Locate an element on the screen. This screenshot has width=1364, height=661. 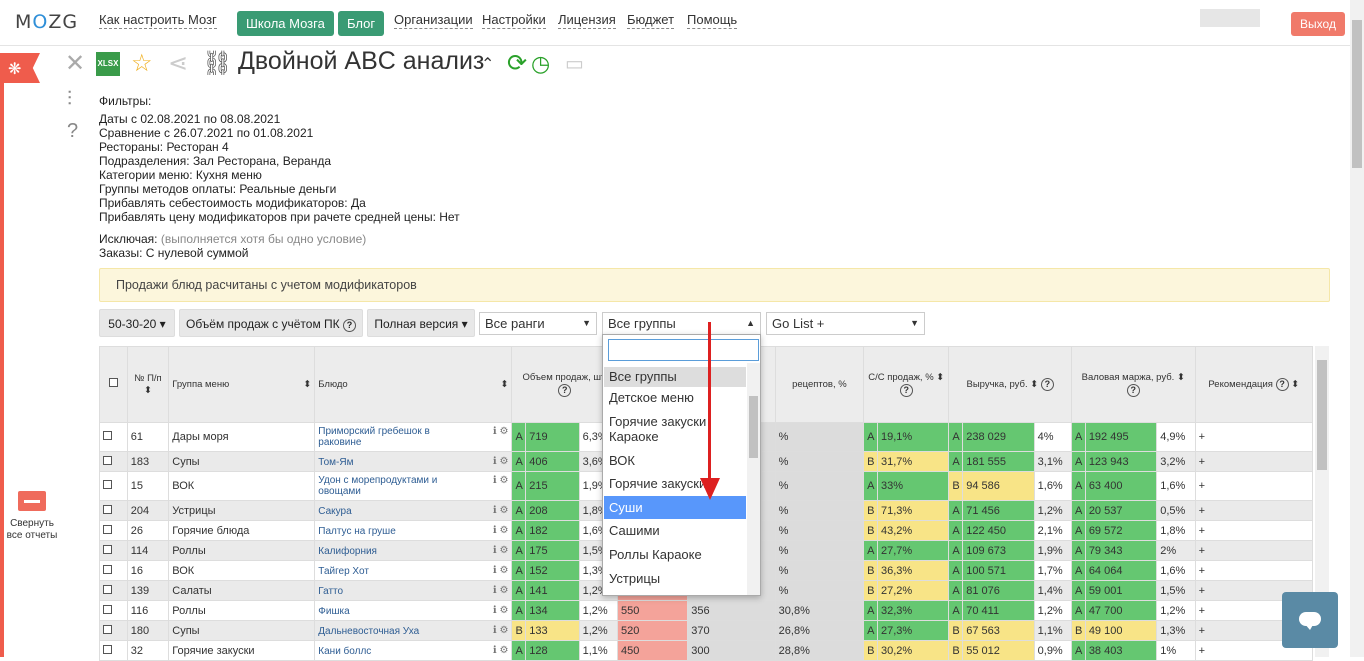
col-recommendation: Рекомендация ? ⬍ is located at coordinates (1254, 384).